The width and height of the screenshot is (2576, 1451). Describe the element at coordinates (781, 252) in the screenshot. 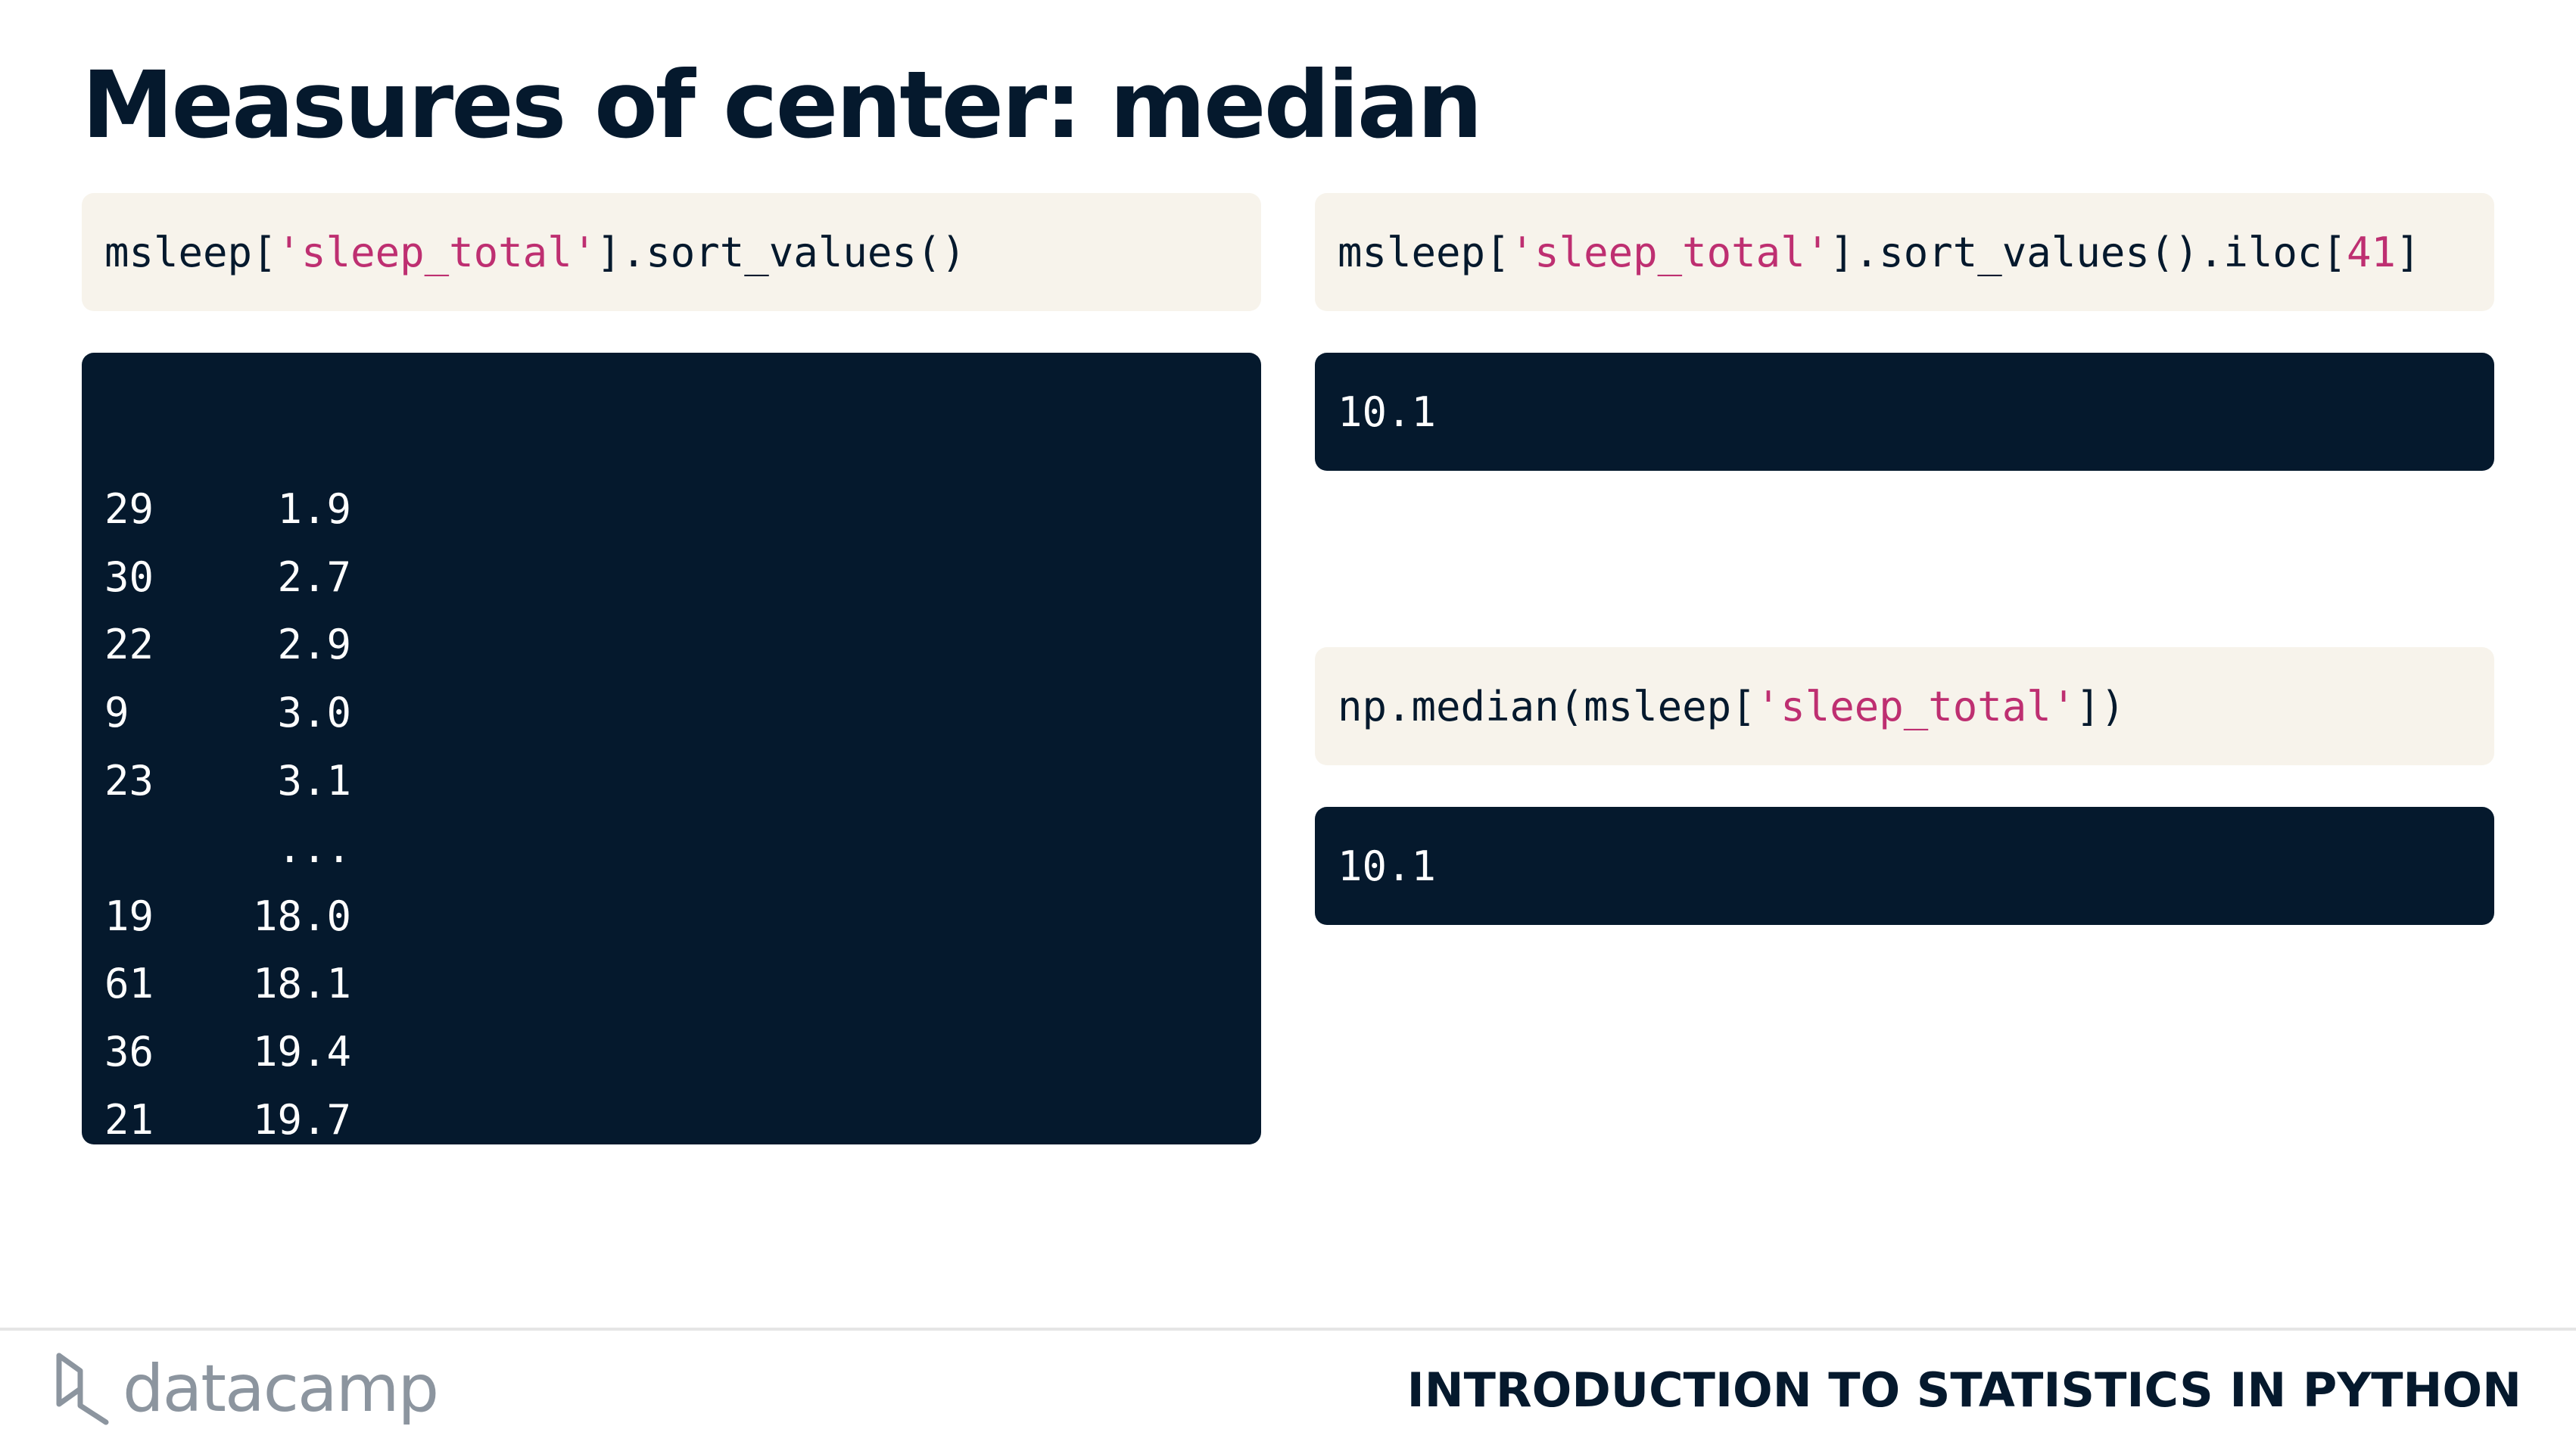

I see `code-text: ].sort_values()` at that location.